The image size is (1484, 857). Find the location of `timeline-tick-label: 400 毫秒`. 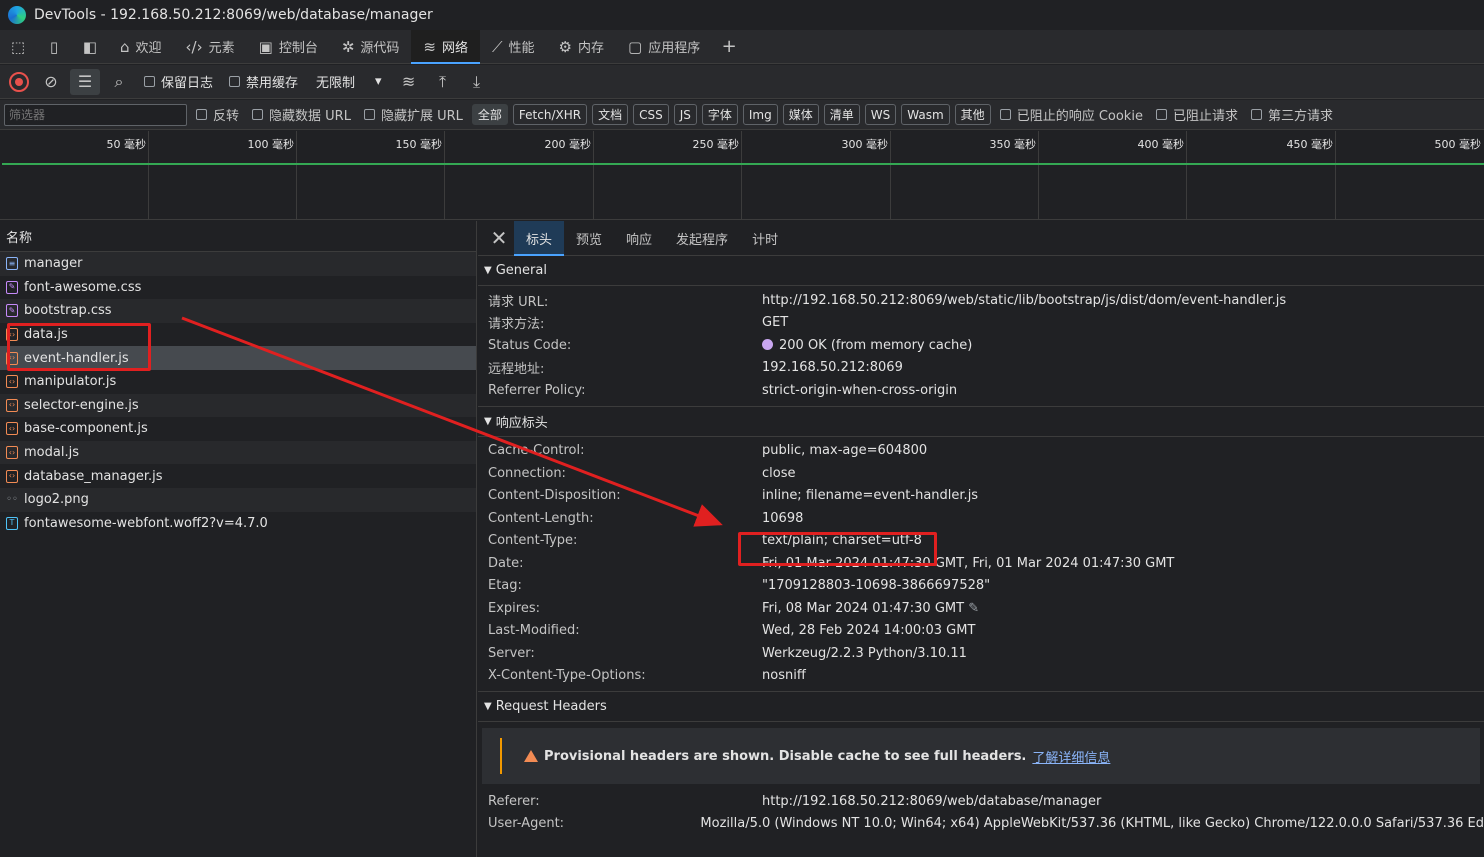

timeline-tick-label: 400 毫秒 is located at coordinates (1161, 144).